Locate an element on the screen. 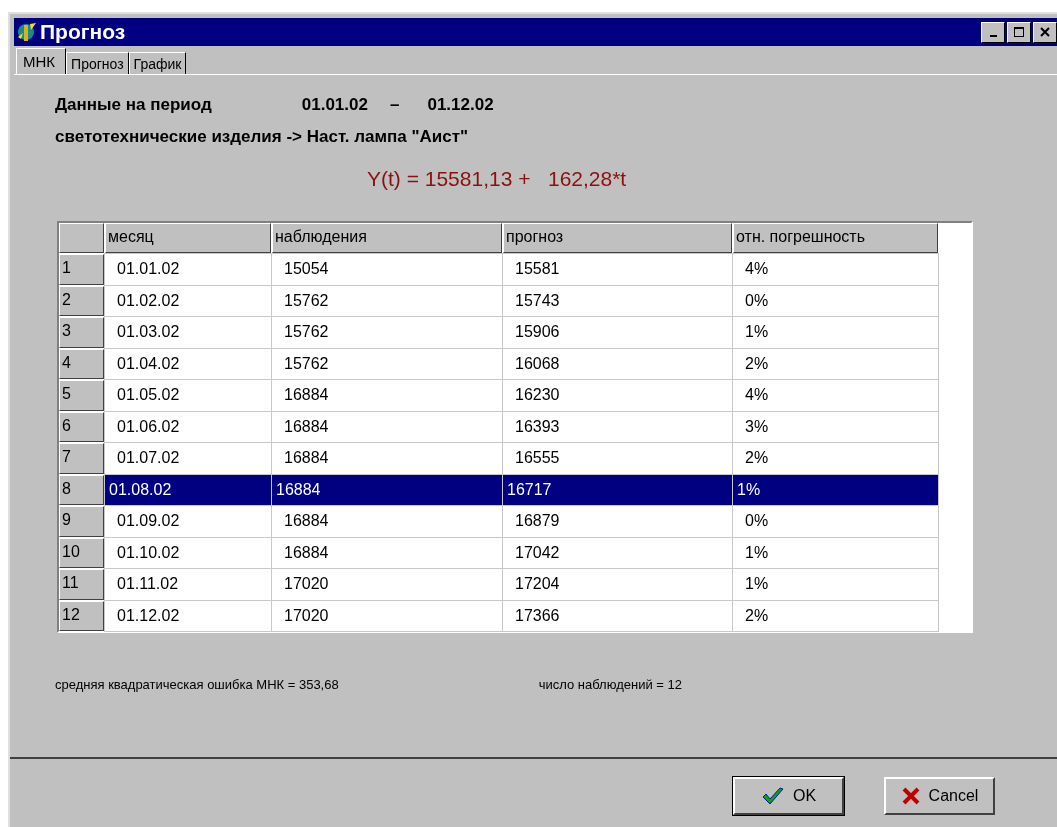  period-label: Данные на период is located at coordinates (133, 105).